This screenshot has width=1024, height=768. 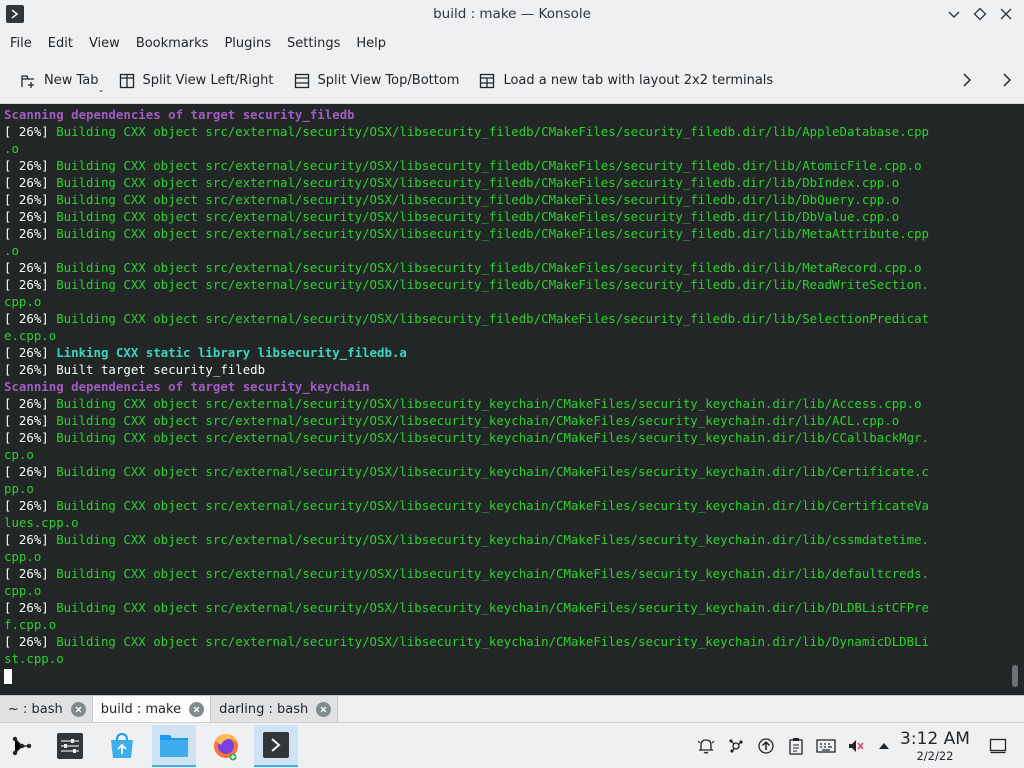 What do you see at coordinates (122, 746) in the screenshot?
I see `discover-store-icon` at bounding box center [122, 746].